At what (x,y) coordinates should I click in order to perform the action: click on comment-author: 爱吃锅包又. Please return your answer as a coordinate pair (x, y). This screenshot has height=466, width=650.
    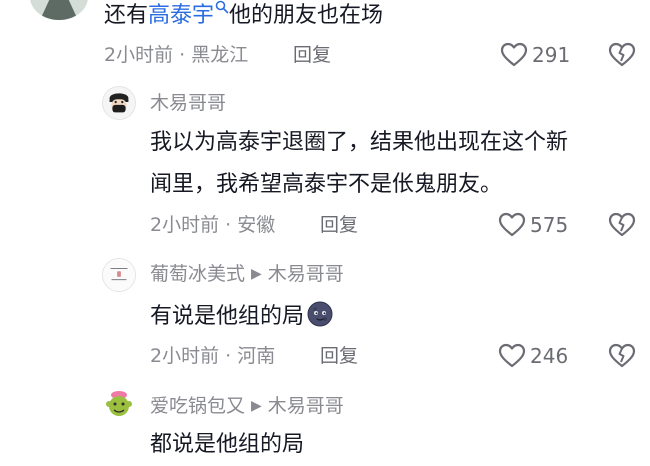
    Looking at the image, I should click on (197, 406).